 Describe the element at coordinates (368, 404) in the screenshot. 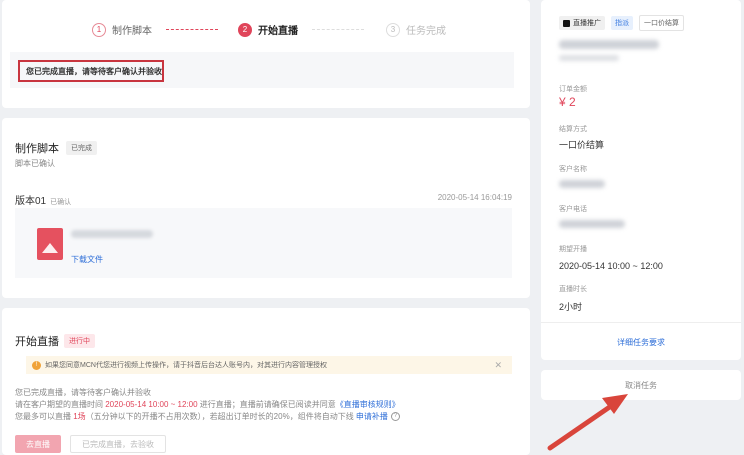

I see `live-rules-link: 《直播审核规则》` at that location.